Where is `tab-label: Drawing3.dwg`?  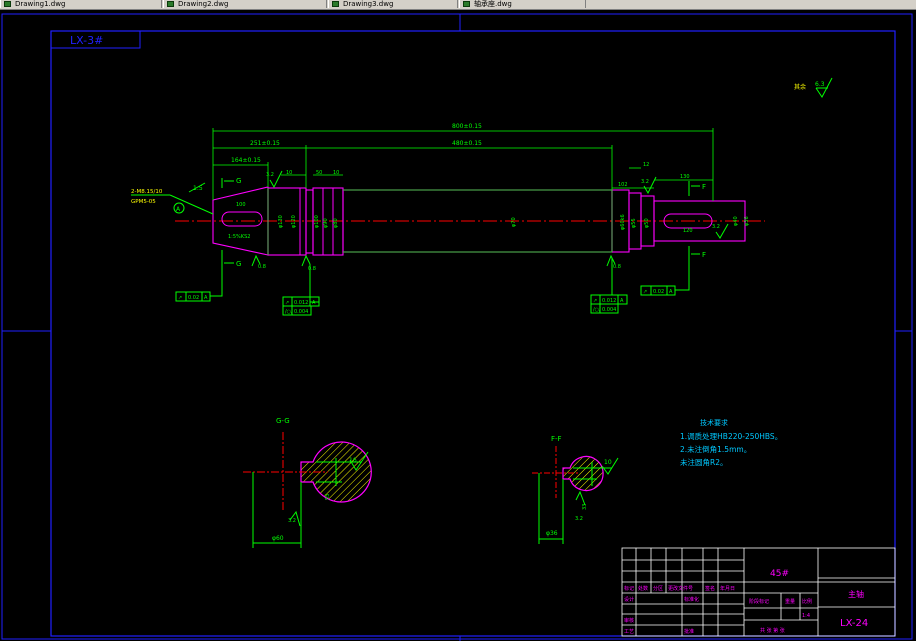 tab-label: Drawing3.dwg is located at coordinates (368, 4).